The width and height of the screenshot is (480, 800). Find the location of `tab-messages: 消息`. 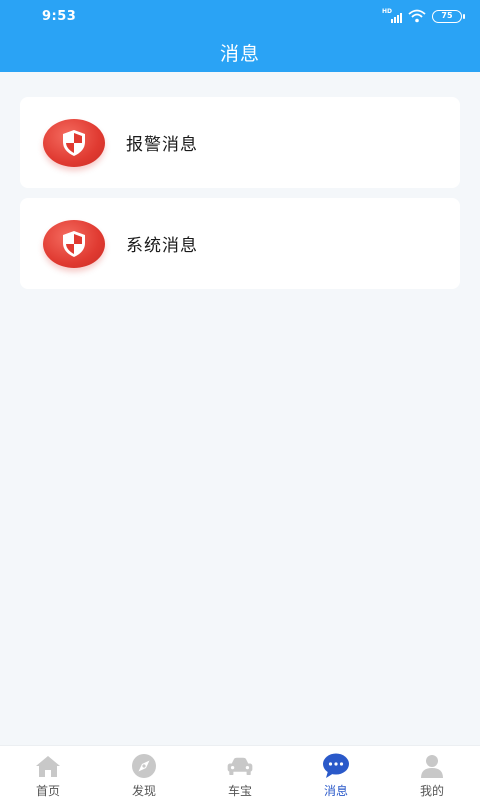

tab-messages: 消息 is located at coordinates (336, 773).